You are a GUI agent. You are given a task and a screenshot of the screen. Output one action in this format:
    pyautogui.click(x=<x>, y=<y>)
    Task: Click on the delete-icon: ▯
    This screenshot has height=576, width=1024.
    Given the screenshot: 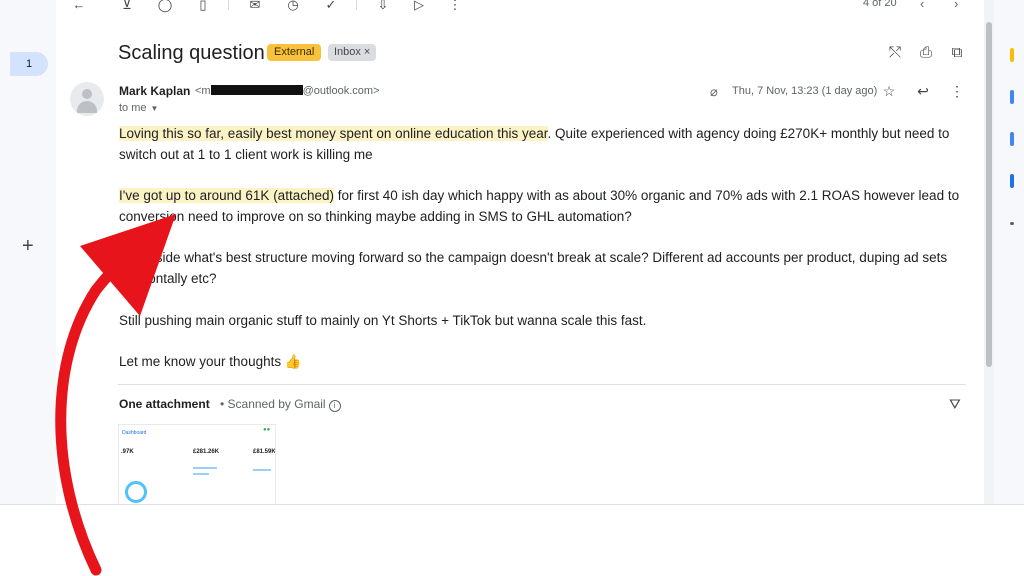 What is the action you would take?
    pyautogui.click(x=203, y=6)
    